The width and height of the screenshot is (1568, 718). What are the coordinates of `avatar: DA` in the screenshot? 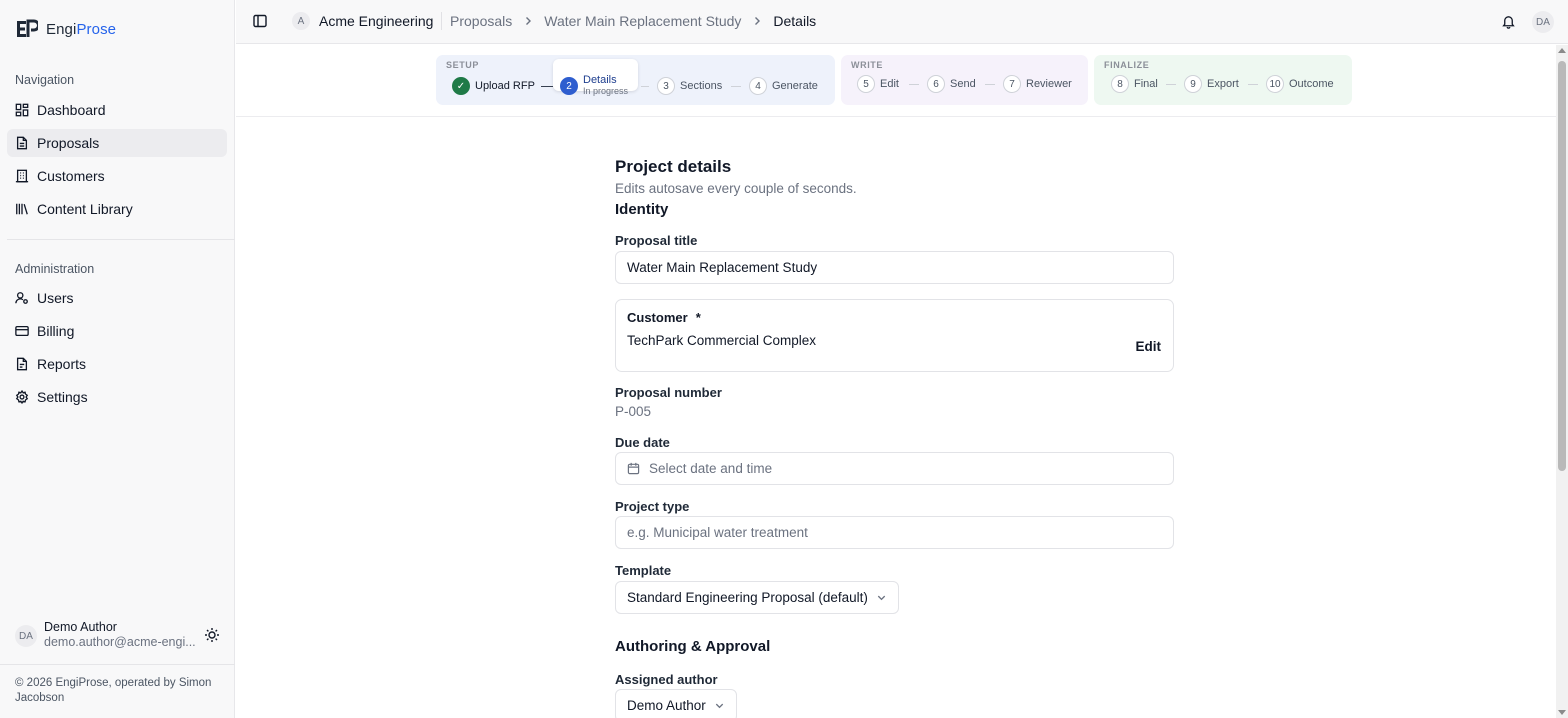 It's located at (26, 636).